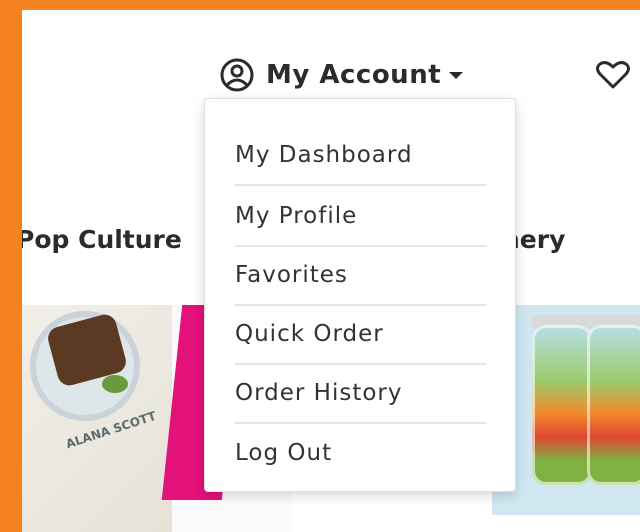  I want to click on menu-item-quick-order: Quick Order, so click(361, 333).